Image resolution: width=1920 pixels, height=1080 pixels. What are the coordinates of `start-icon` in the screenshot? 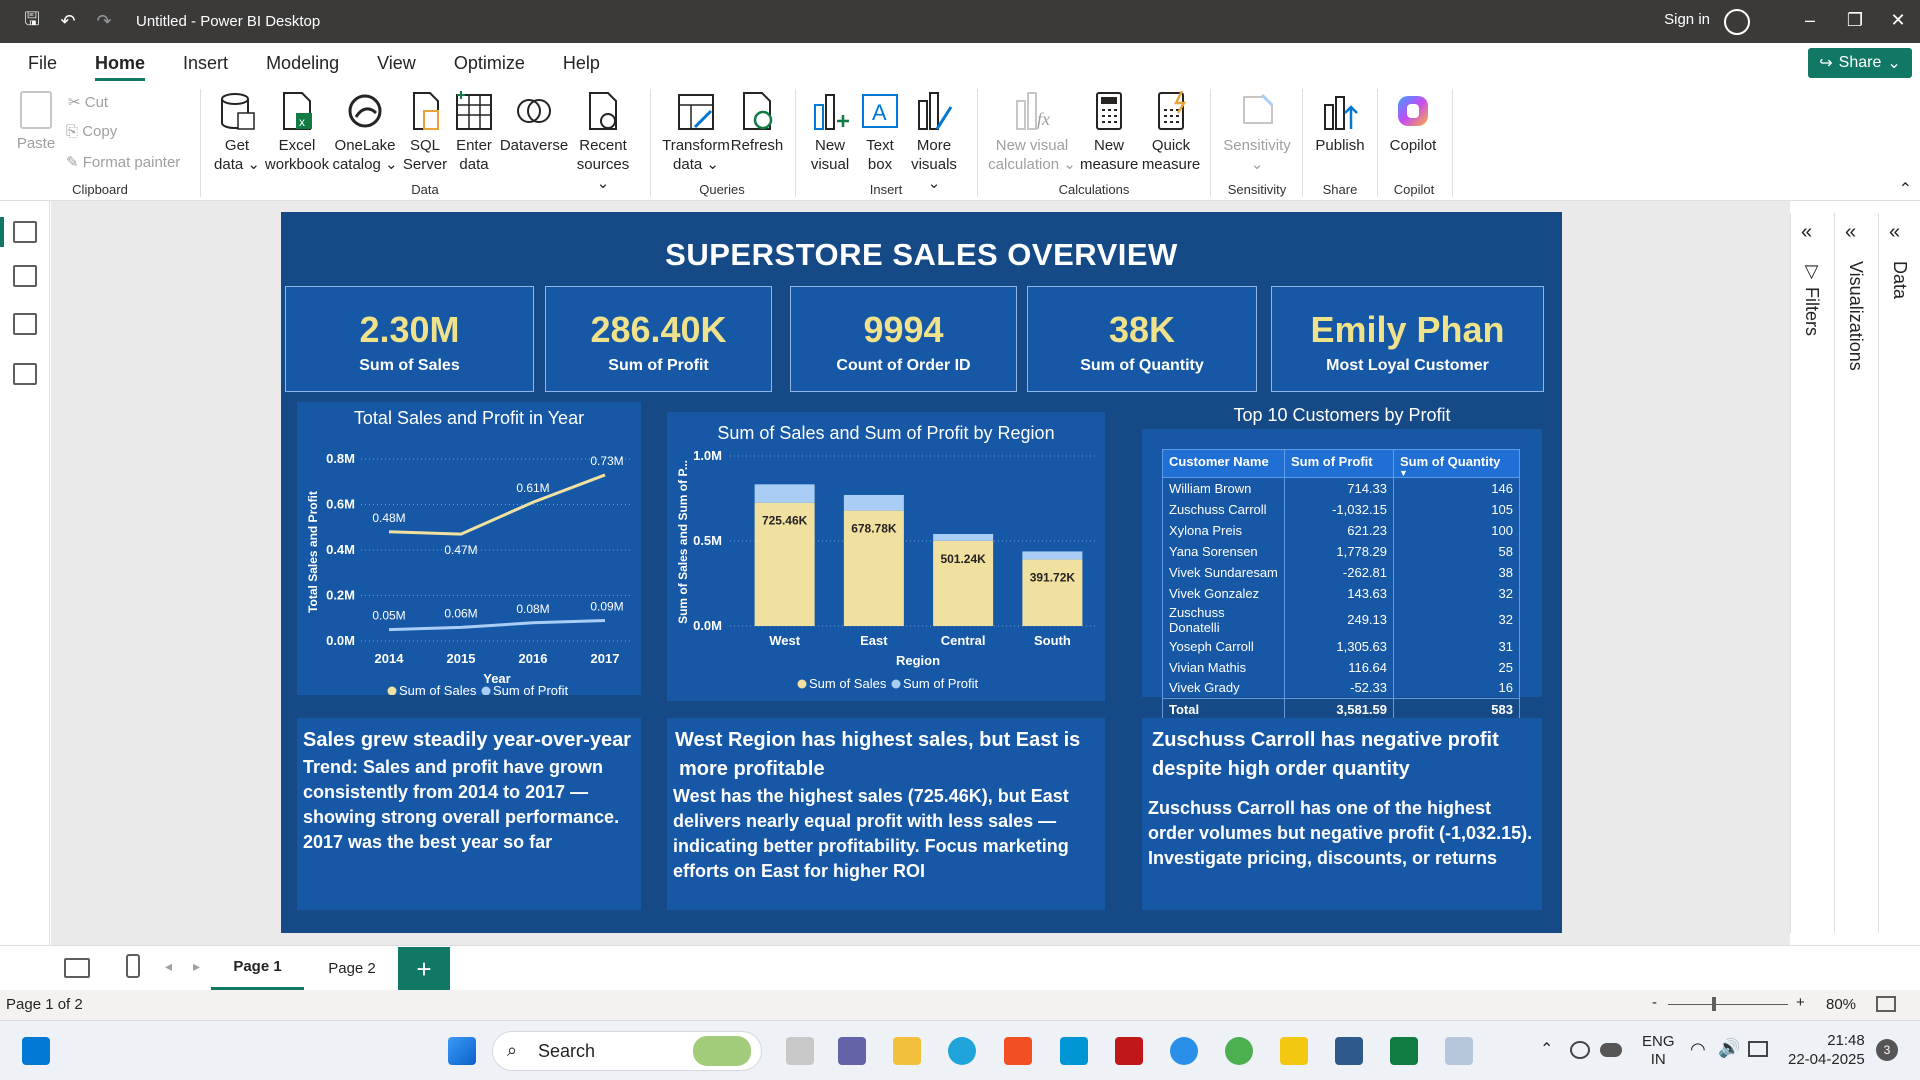 It's located at (462, 1051).